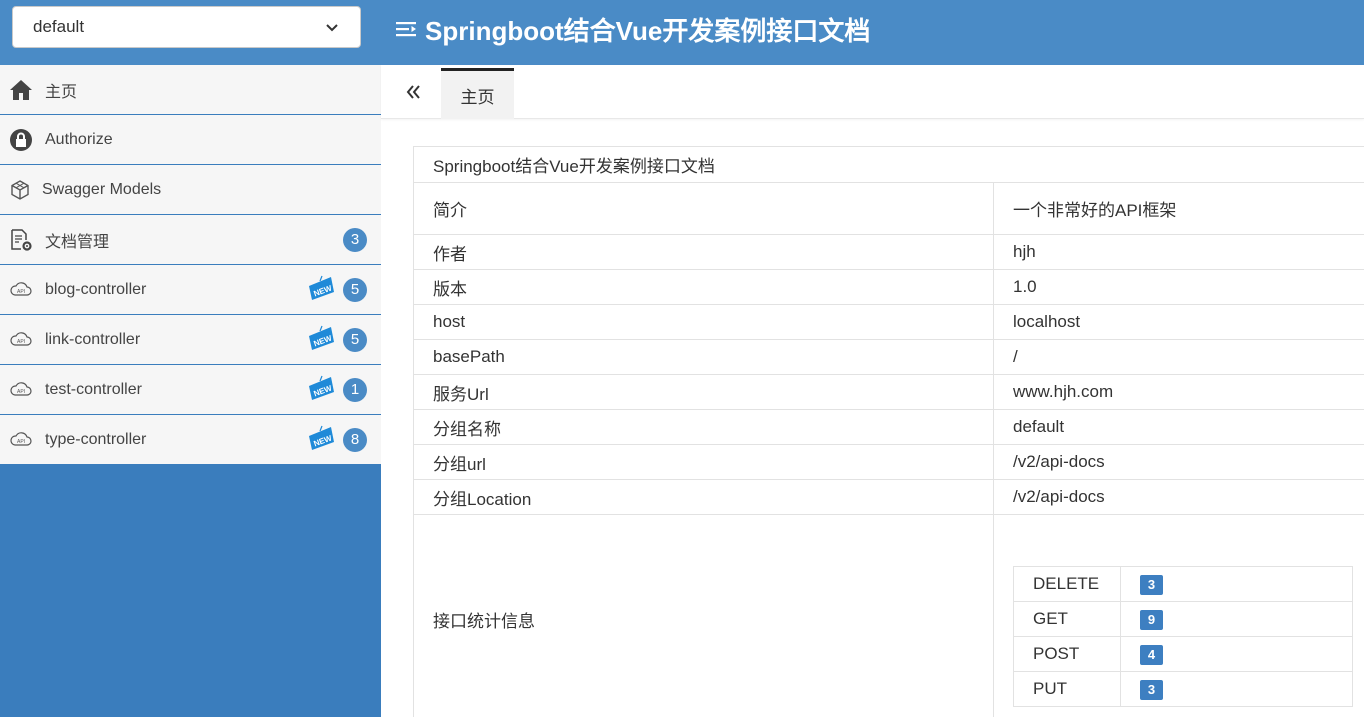 This screenshot has width=1364, height=717. I want to click on row-value: www.hjh.com, so click(1178, 392).